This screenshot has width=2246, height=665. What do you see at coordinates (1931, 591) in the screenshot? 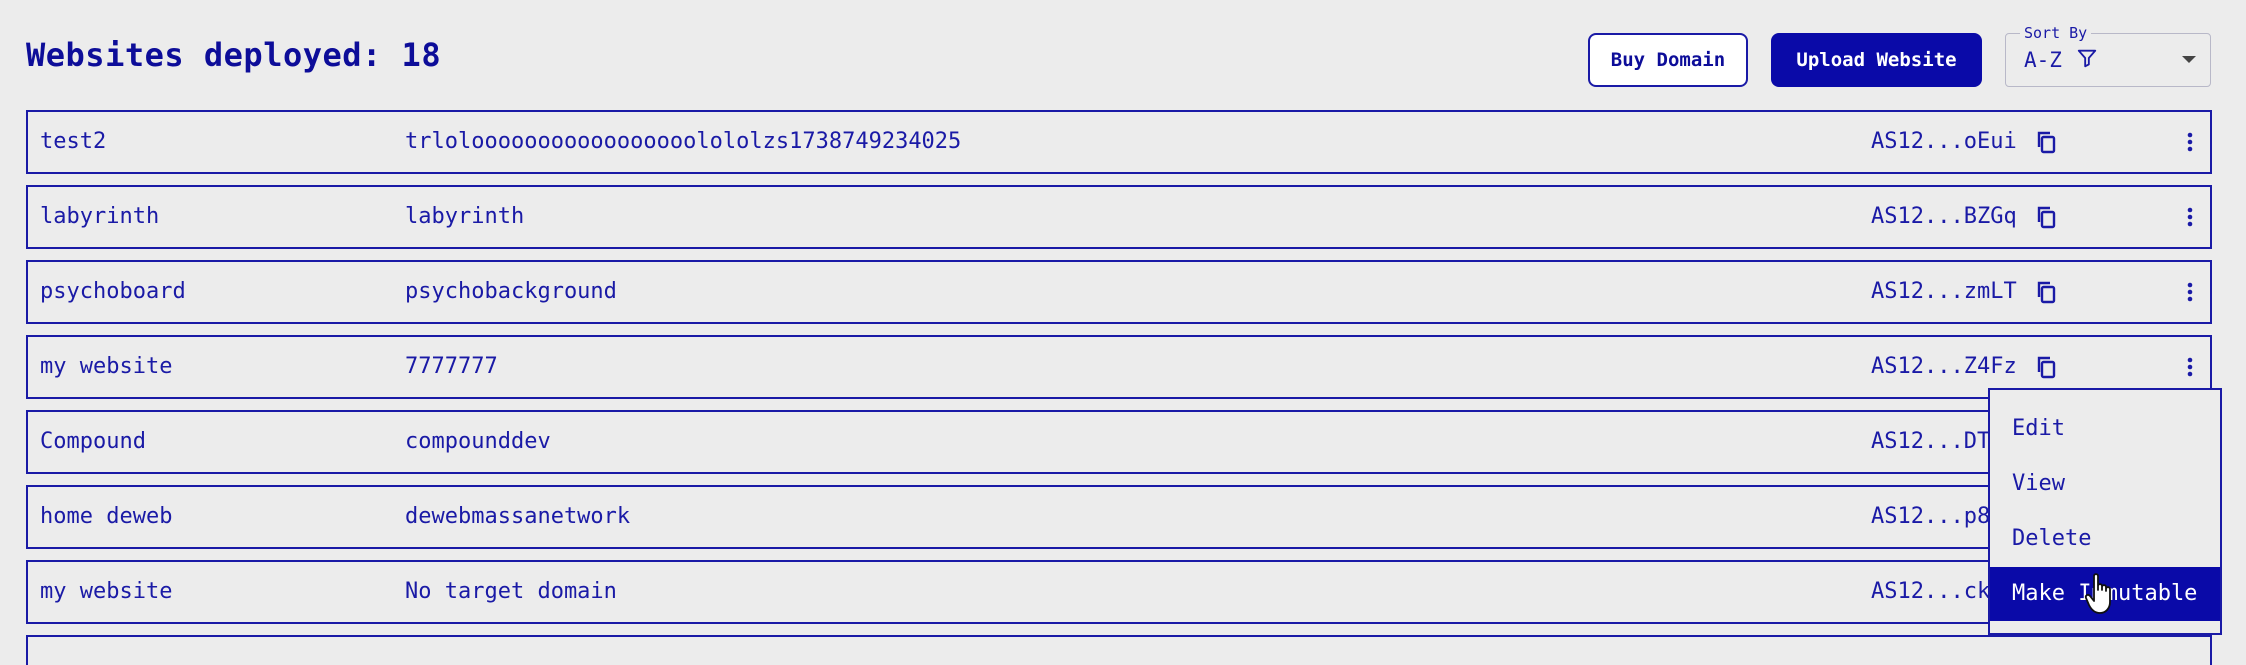
I see `website-address: AS12...ck` at bounding box center [1931, 591].